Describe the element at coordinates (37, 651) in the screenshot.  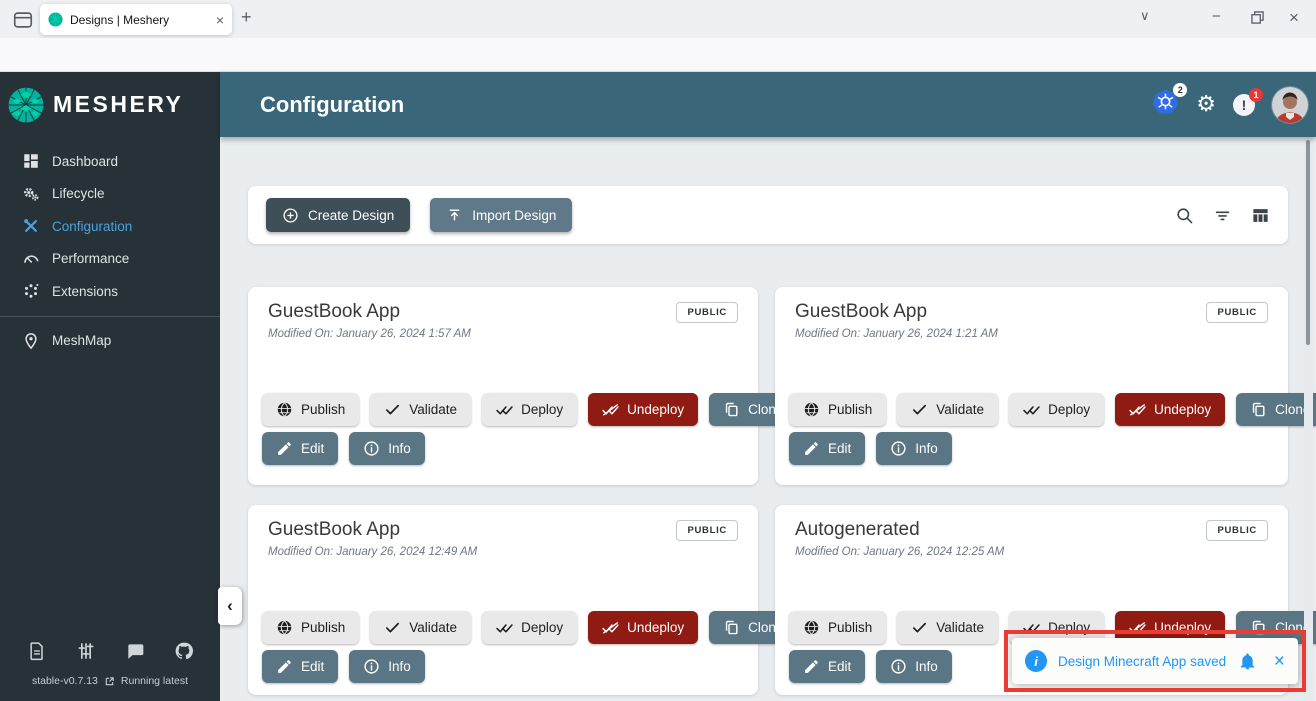
I see `docs-icon` at that location.